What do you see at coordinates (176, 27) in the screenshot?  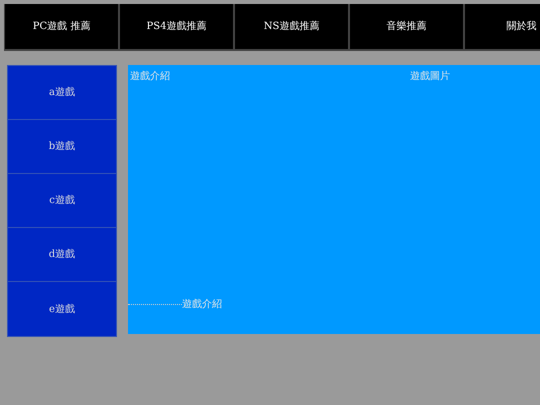 I see `nav-tab: PS4遊戲推薦` at bounding box center [176, 27].